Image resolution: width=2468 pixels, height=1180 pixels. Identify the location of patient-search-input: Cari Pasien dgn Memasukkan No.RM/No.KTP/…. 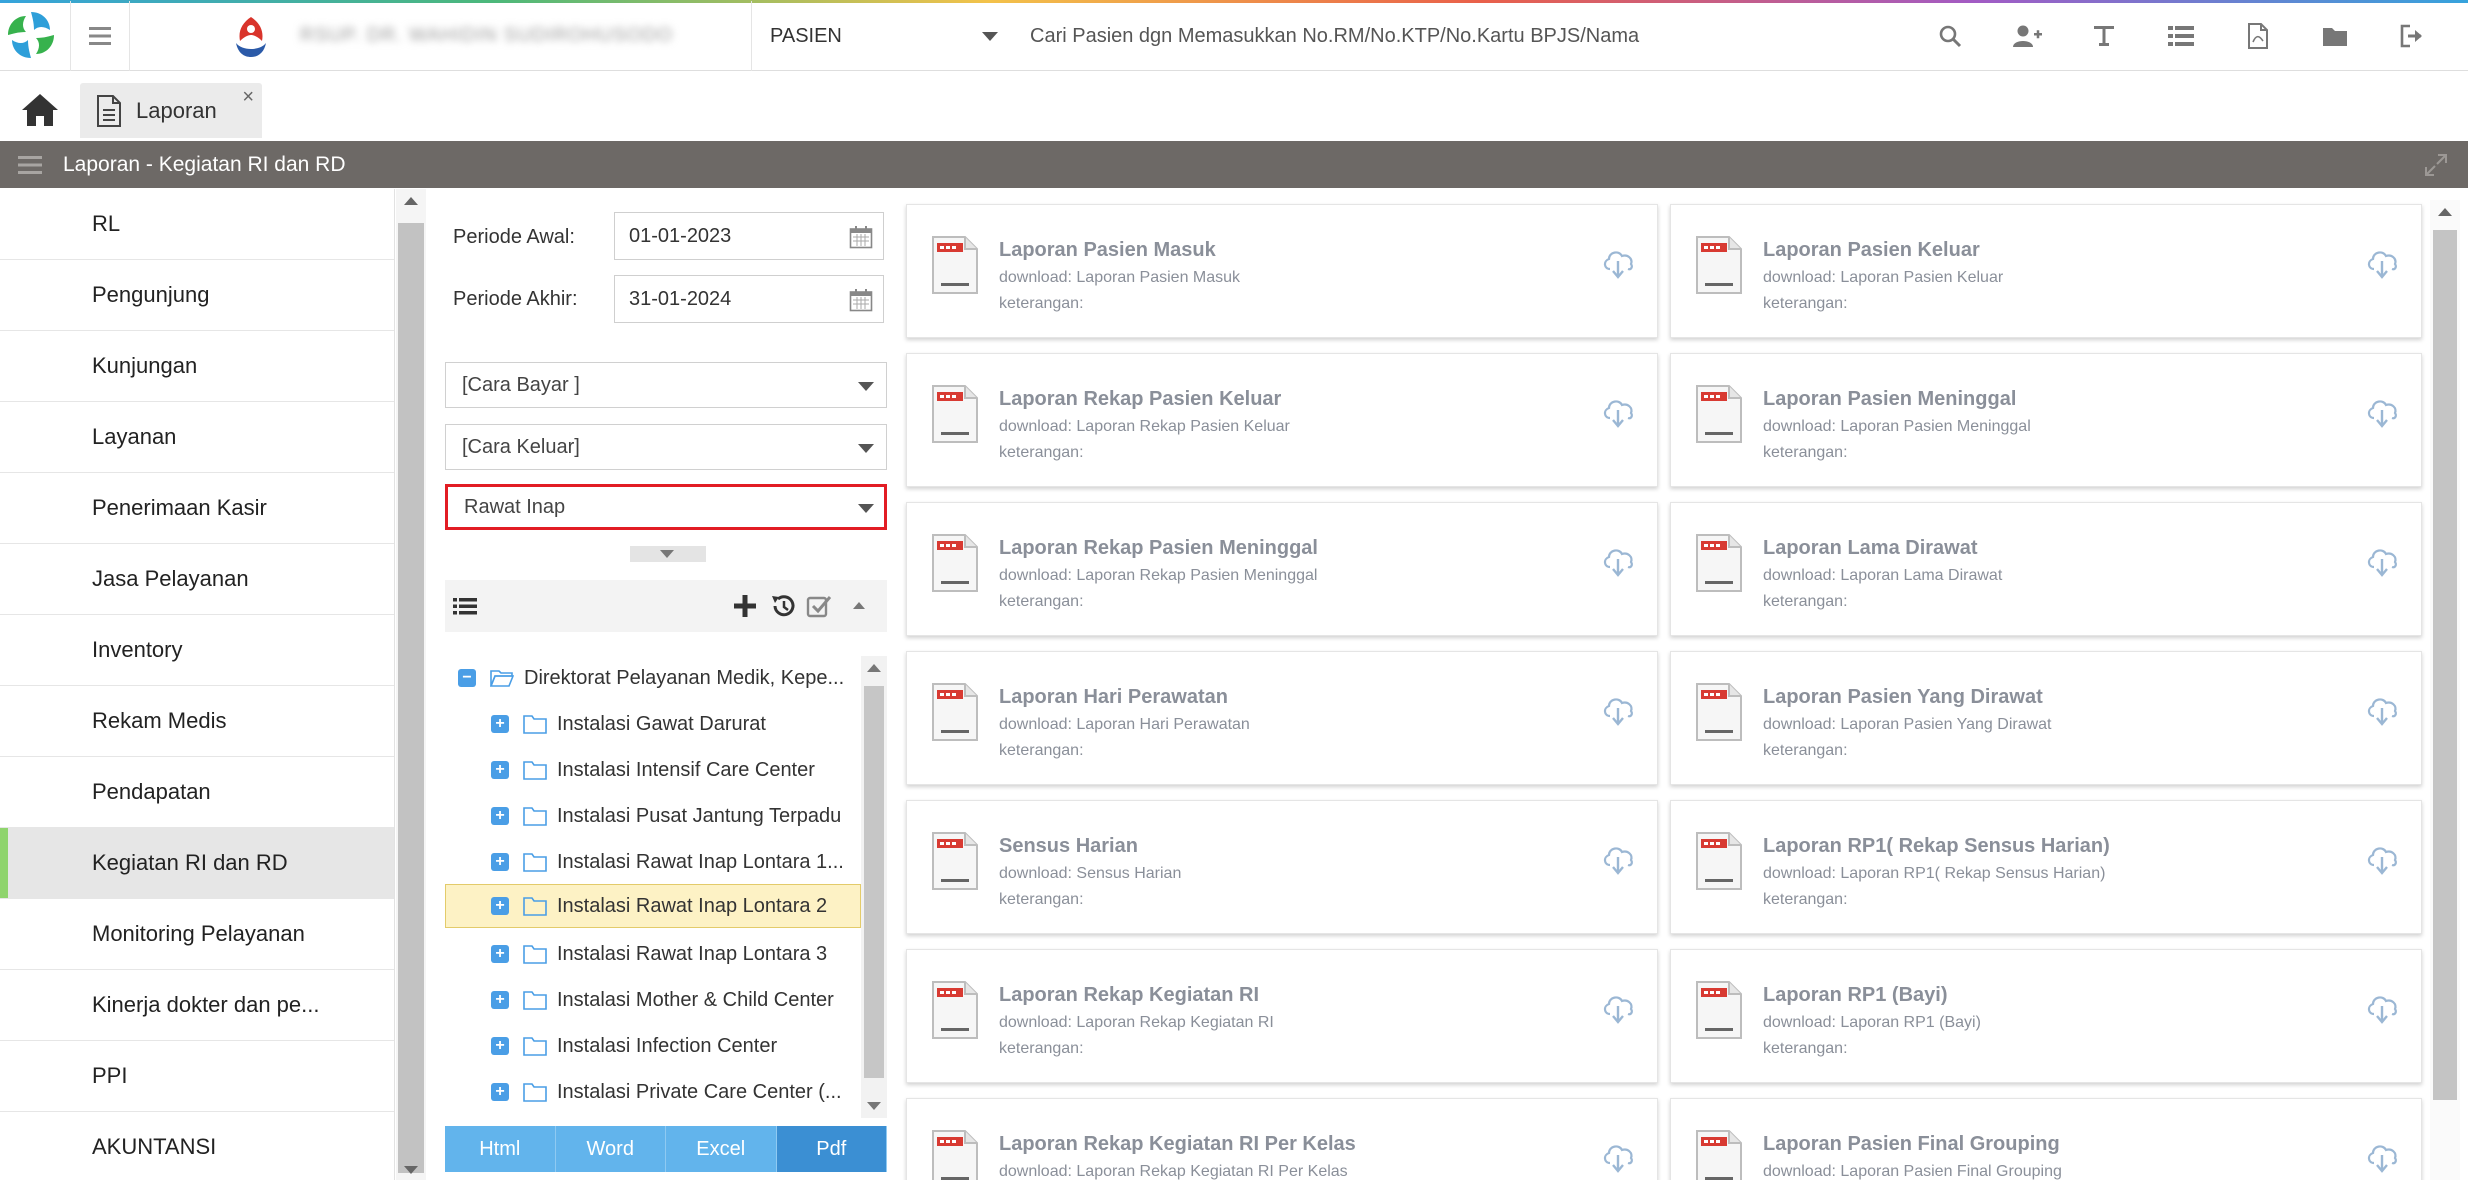
(1334, 36).